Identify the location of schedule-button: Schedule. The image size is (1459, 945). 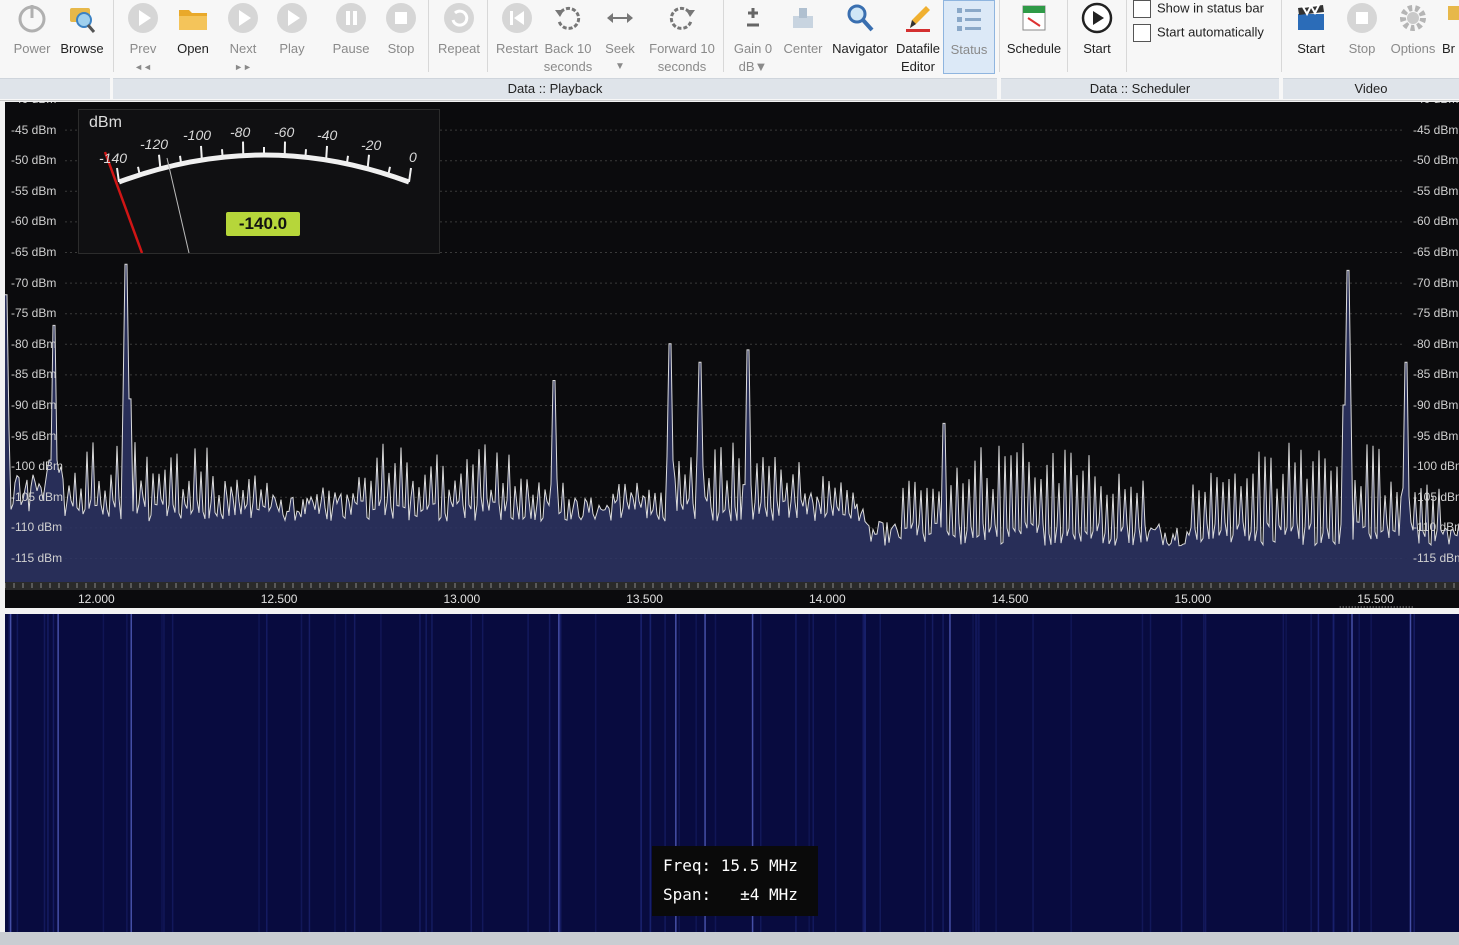
(1034, 29).